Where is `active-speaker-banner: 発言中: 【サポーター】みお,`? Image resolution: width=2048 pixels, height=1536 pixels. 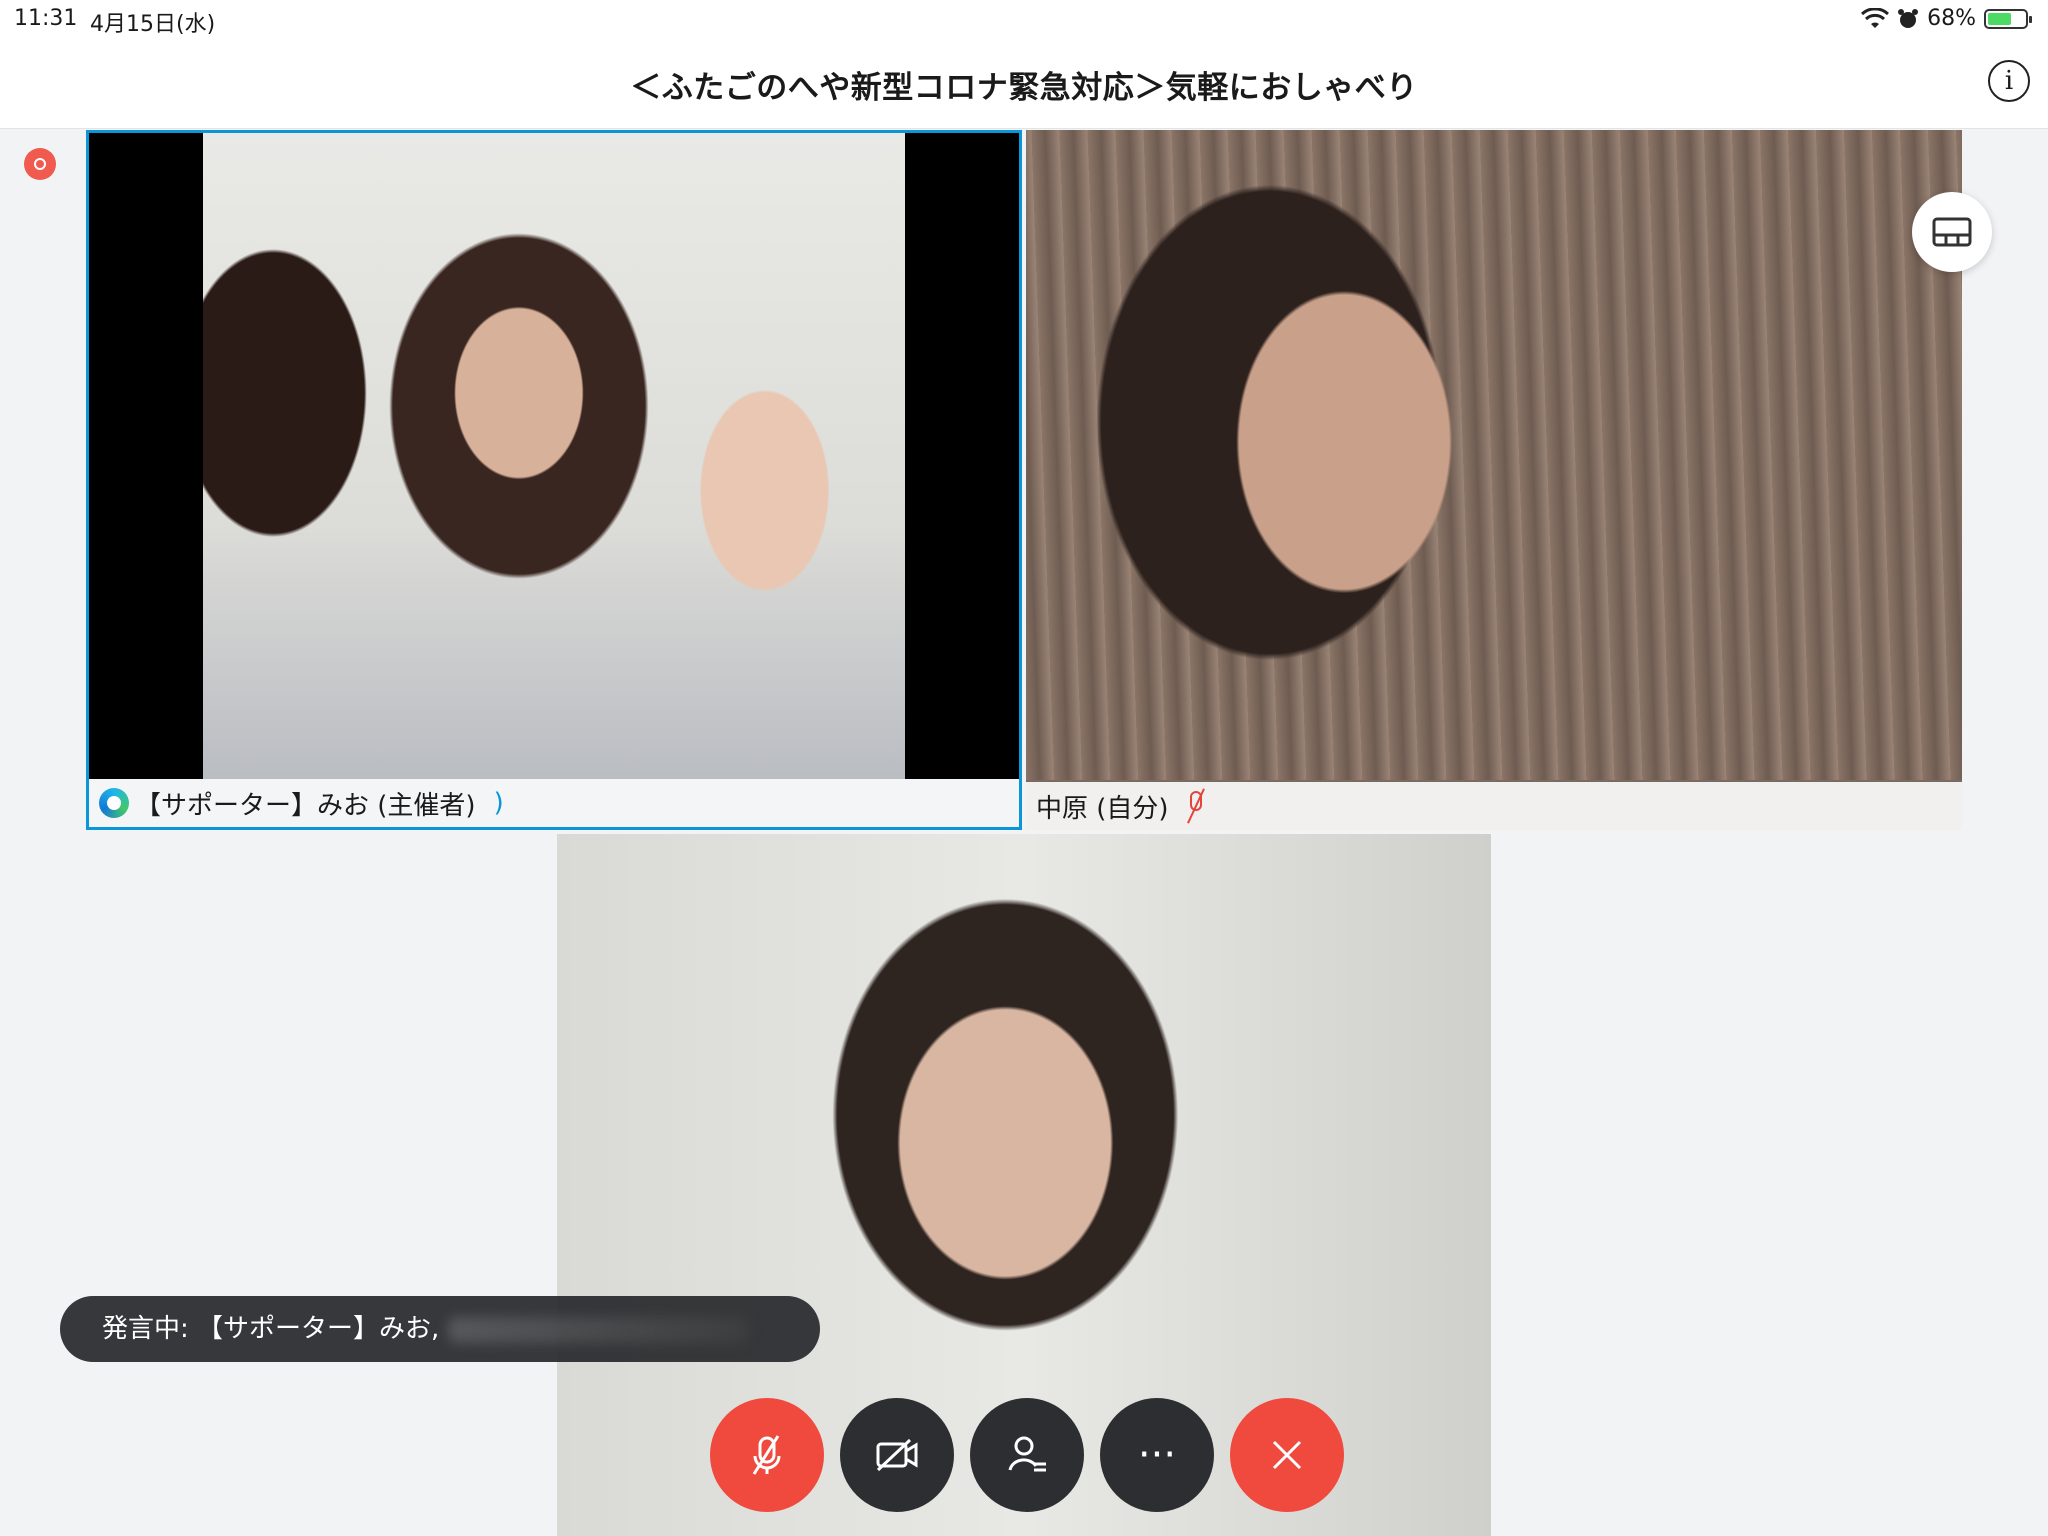
active-speaker-banner: 発言中: 【サポーター】みお, is located at coordinates (440, 1329).